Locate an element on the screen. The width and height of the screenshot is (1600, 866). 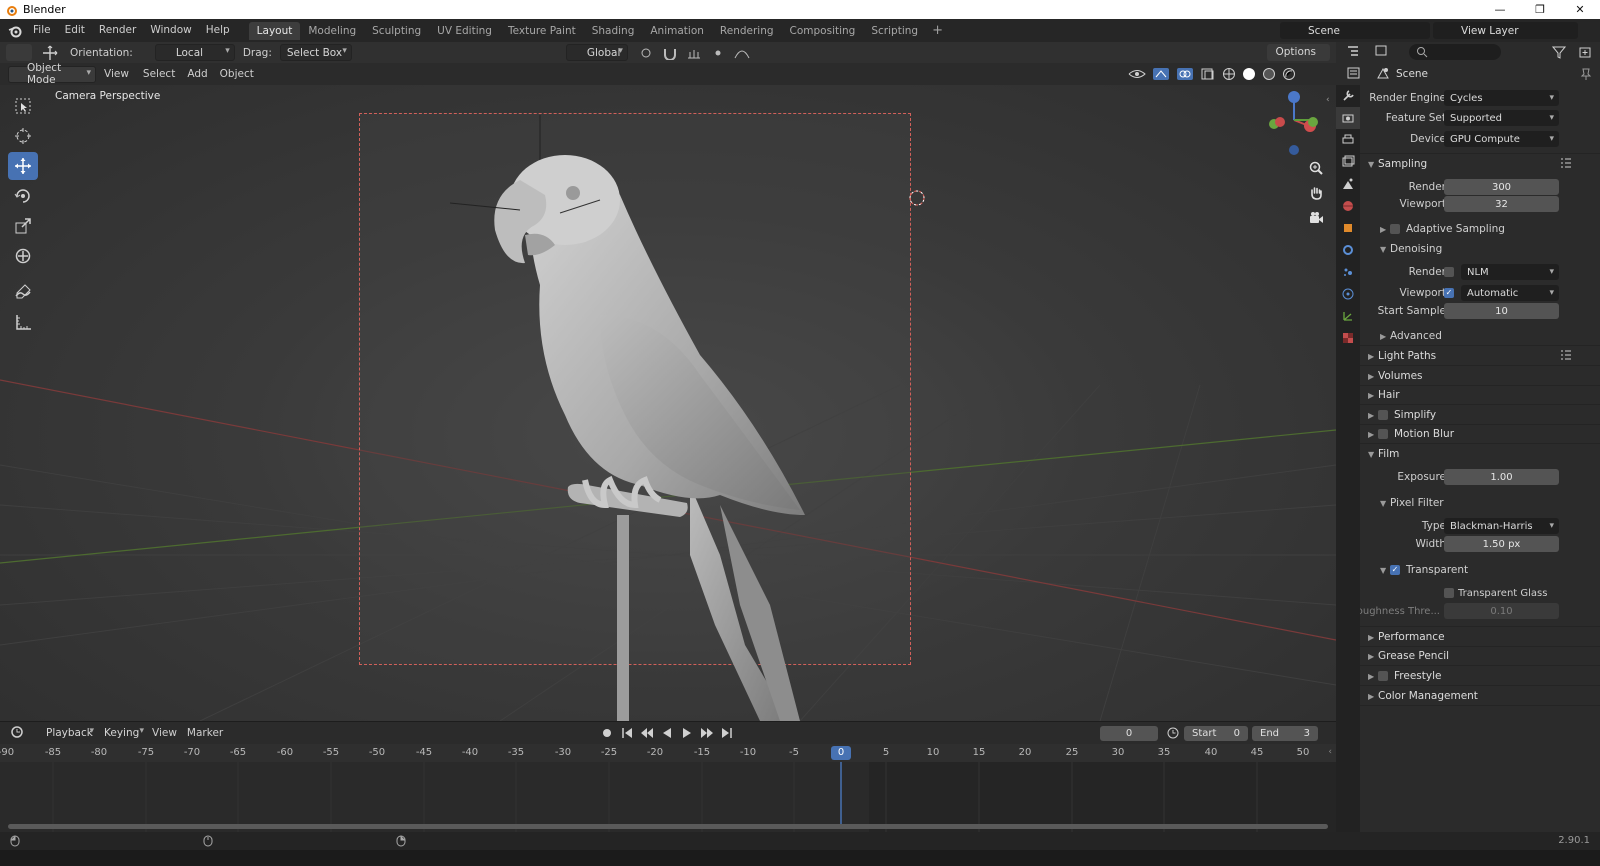
tab-compositing: Compositing is located at coordinates (823, 31).